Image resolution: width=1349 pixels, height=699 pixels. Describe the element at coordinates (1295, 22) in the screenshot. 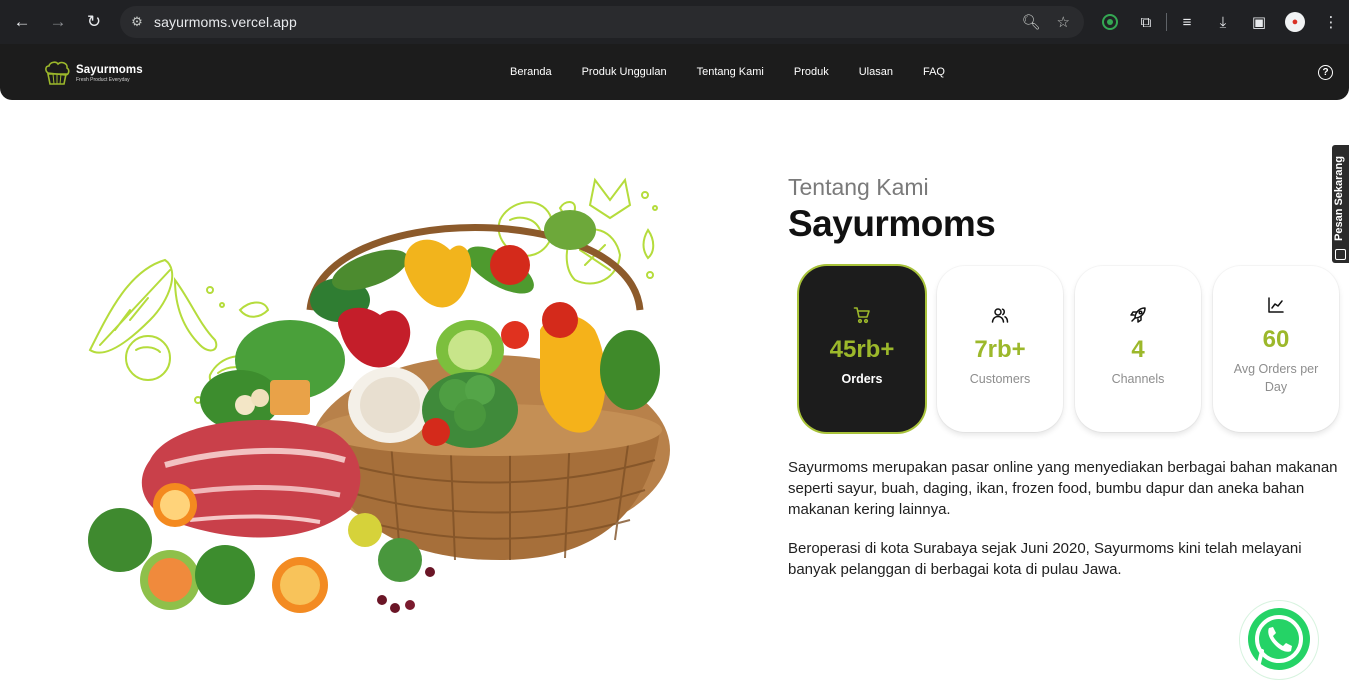

I see `profile-avatar: ●` at that location.